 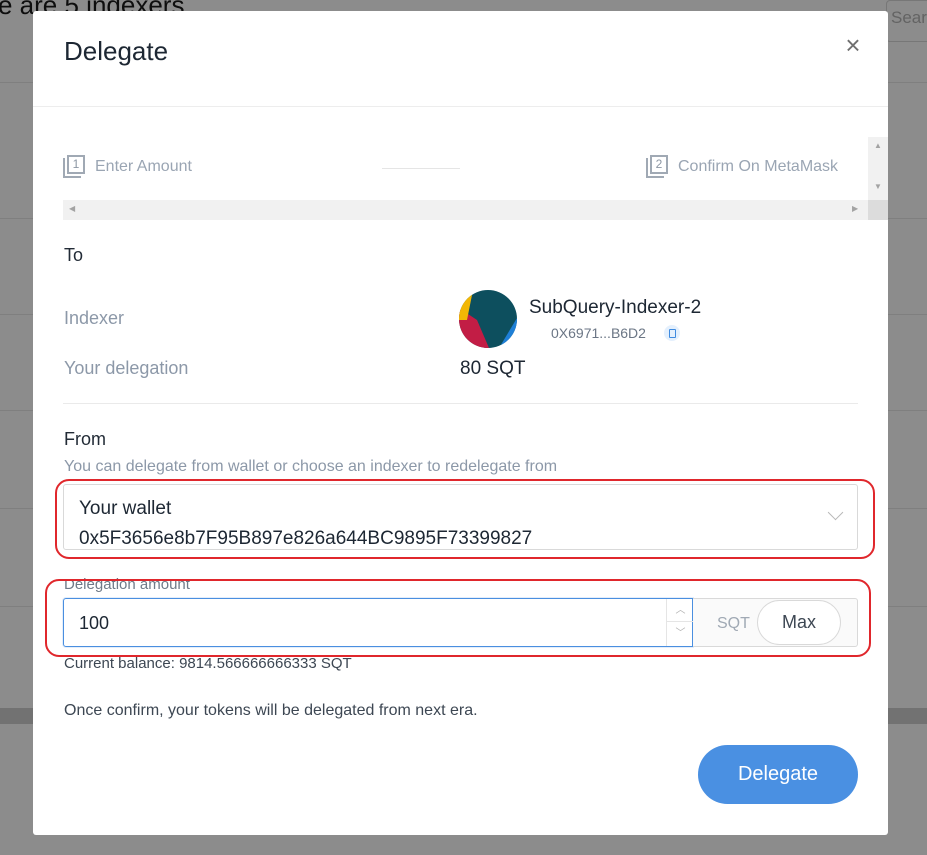 What do you see at coordinates (657, 166) in the screenshot?
I see `step-number-icon: 2` at bounding box center [657, 166].